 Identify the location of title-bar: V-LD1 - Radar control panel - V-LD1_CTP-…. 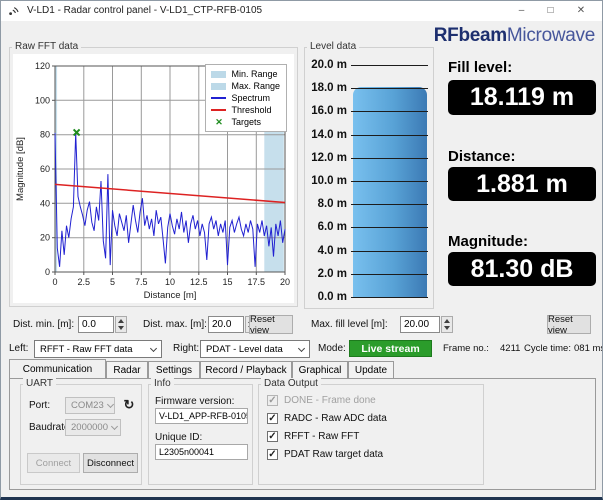
(301, 11).